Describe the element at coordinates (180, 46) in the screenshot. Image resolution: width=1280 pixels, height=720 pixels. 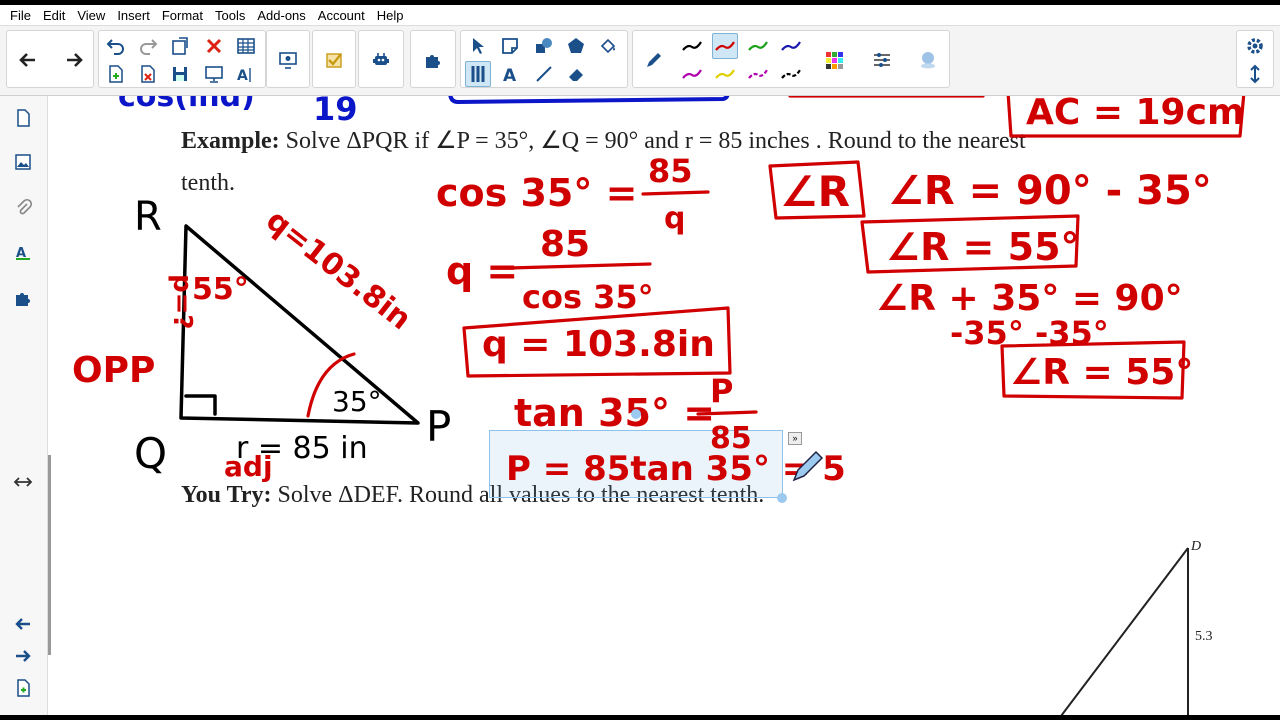
I see `paste-icon` at that location.